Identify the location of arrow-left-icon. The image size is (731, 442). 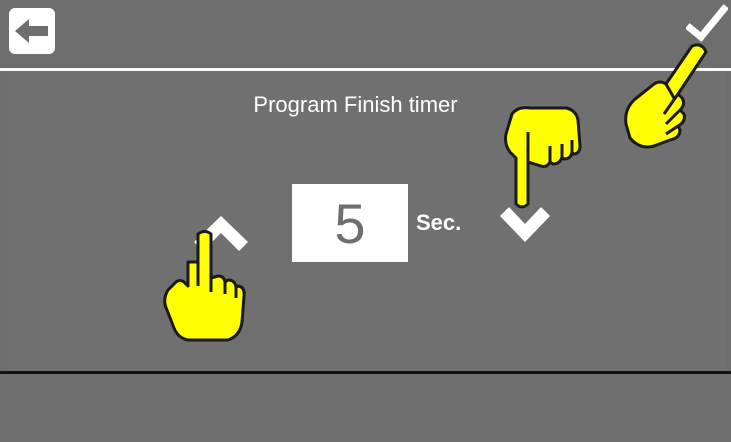
(31, 31).